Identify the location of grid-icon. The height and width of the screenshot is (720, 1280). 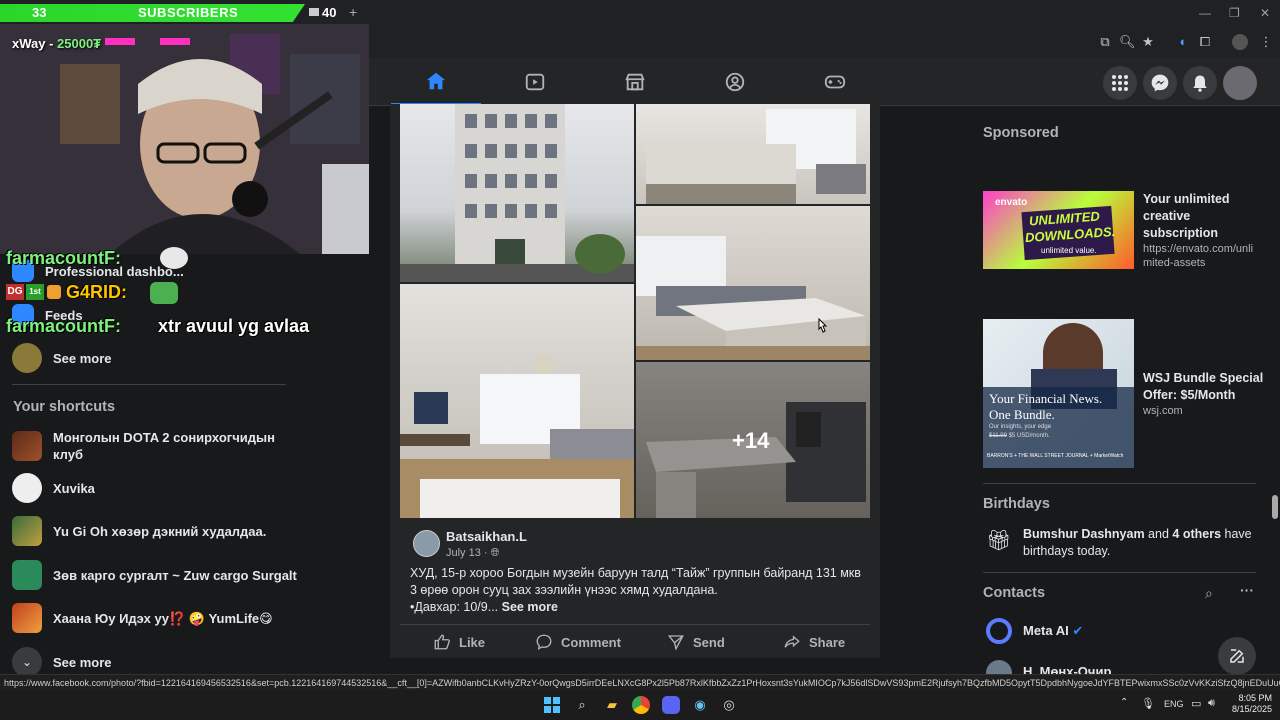
(1120, 83).